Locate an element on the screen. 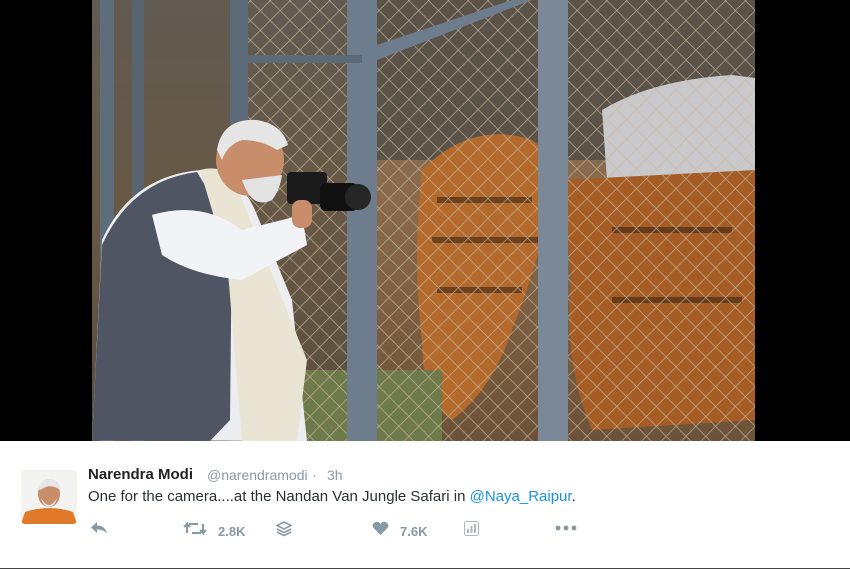 This screenshot has width=850, height=569. stack-icon is located at coordinates (284, 531).